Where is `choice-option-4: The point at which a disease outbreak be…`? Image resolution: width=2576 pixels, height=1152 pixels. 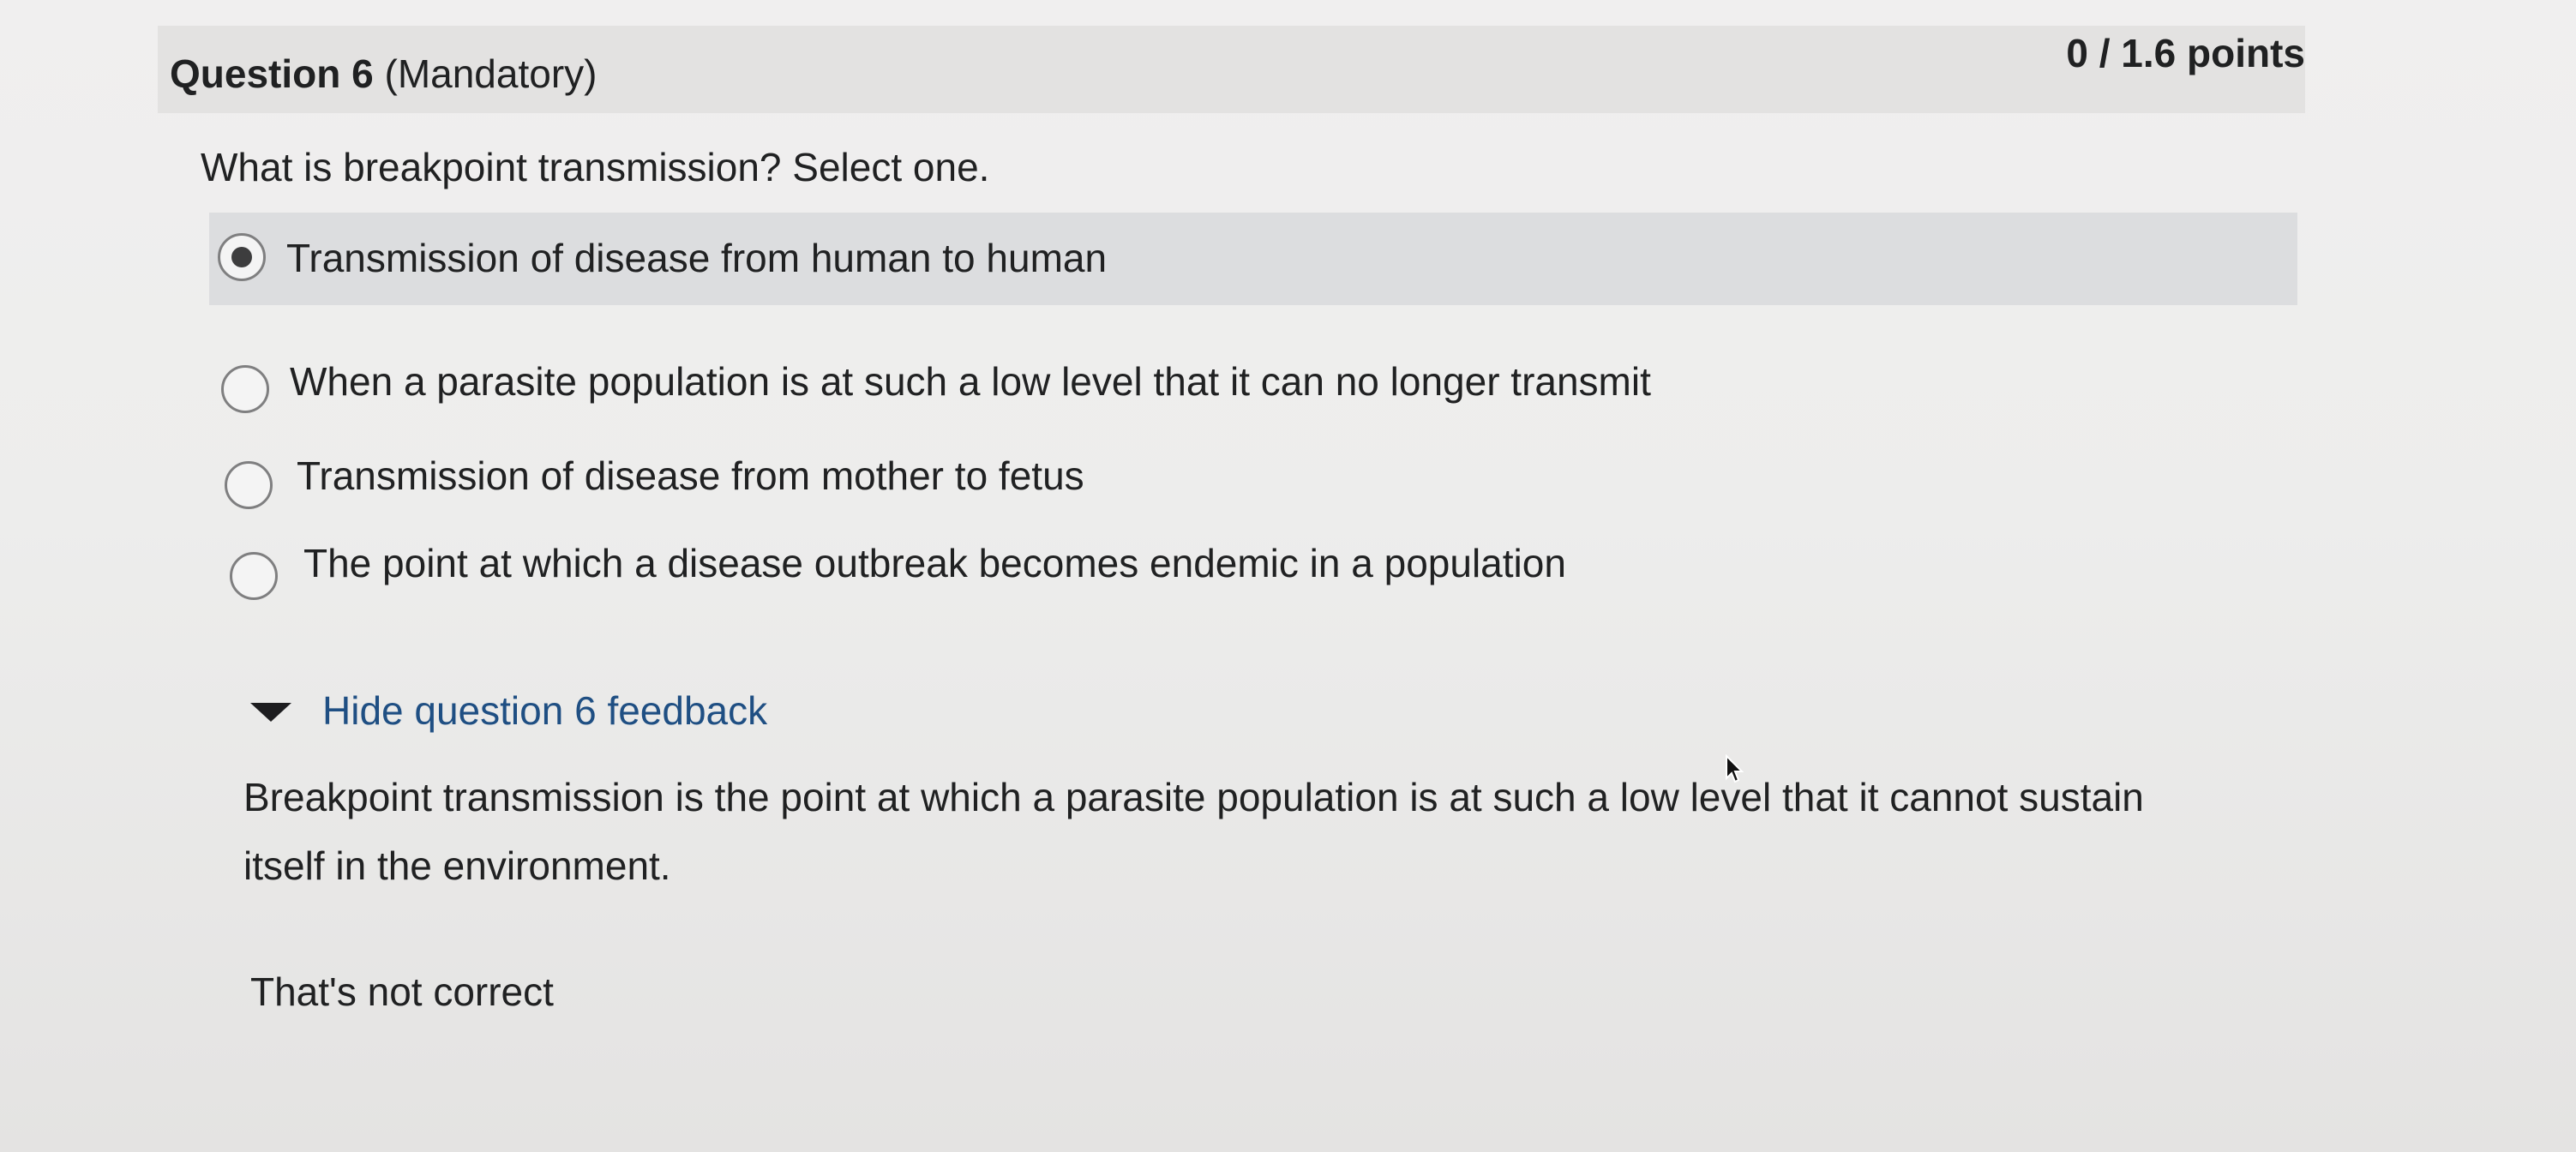 choice-option-4: The point at which a disease outbreak be… is located at coordinates (1253, 581).